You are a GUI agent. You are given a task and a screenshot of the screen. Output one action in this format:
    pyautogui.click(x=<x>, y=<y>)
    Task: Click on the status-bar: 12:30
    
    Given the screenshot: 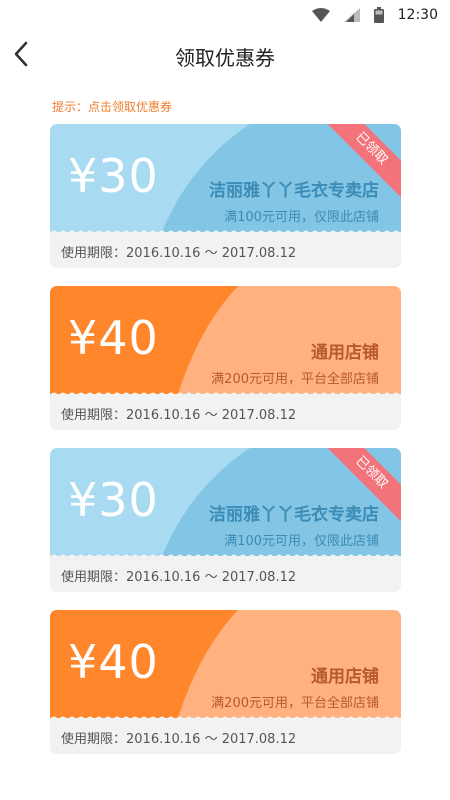 What is the action you would take?
    pyautogui.click(x=225, y=15)
    